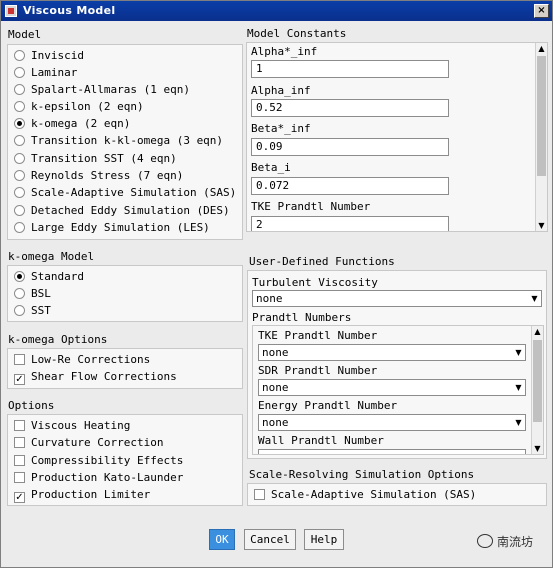 The height and width of the screenshot is (568, 553). What do you see at coordinates (41, 293) in the screenshot?
I see `komega-option-label: BSL` at bounding box center [41, 293].